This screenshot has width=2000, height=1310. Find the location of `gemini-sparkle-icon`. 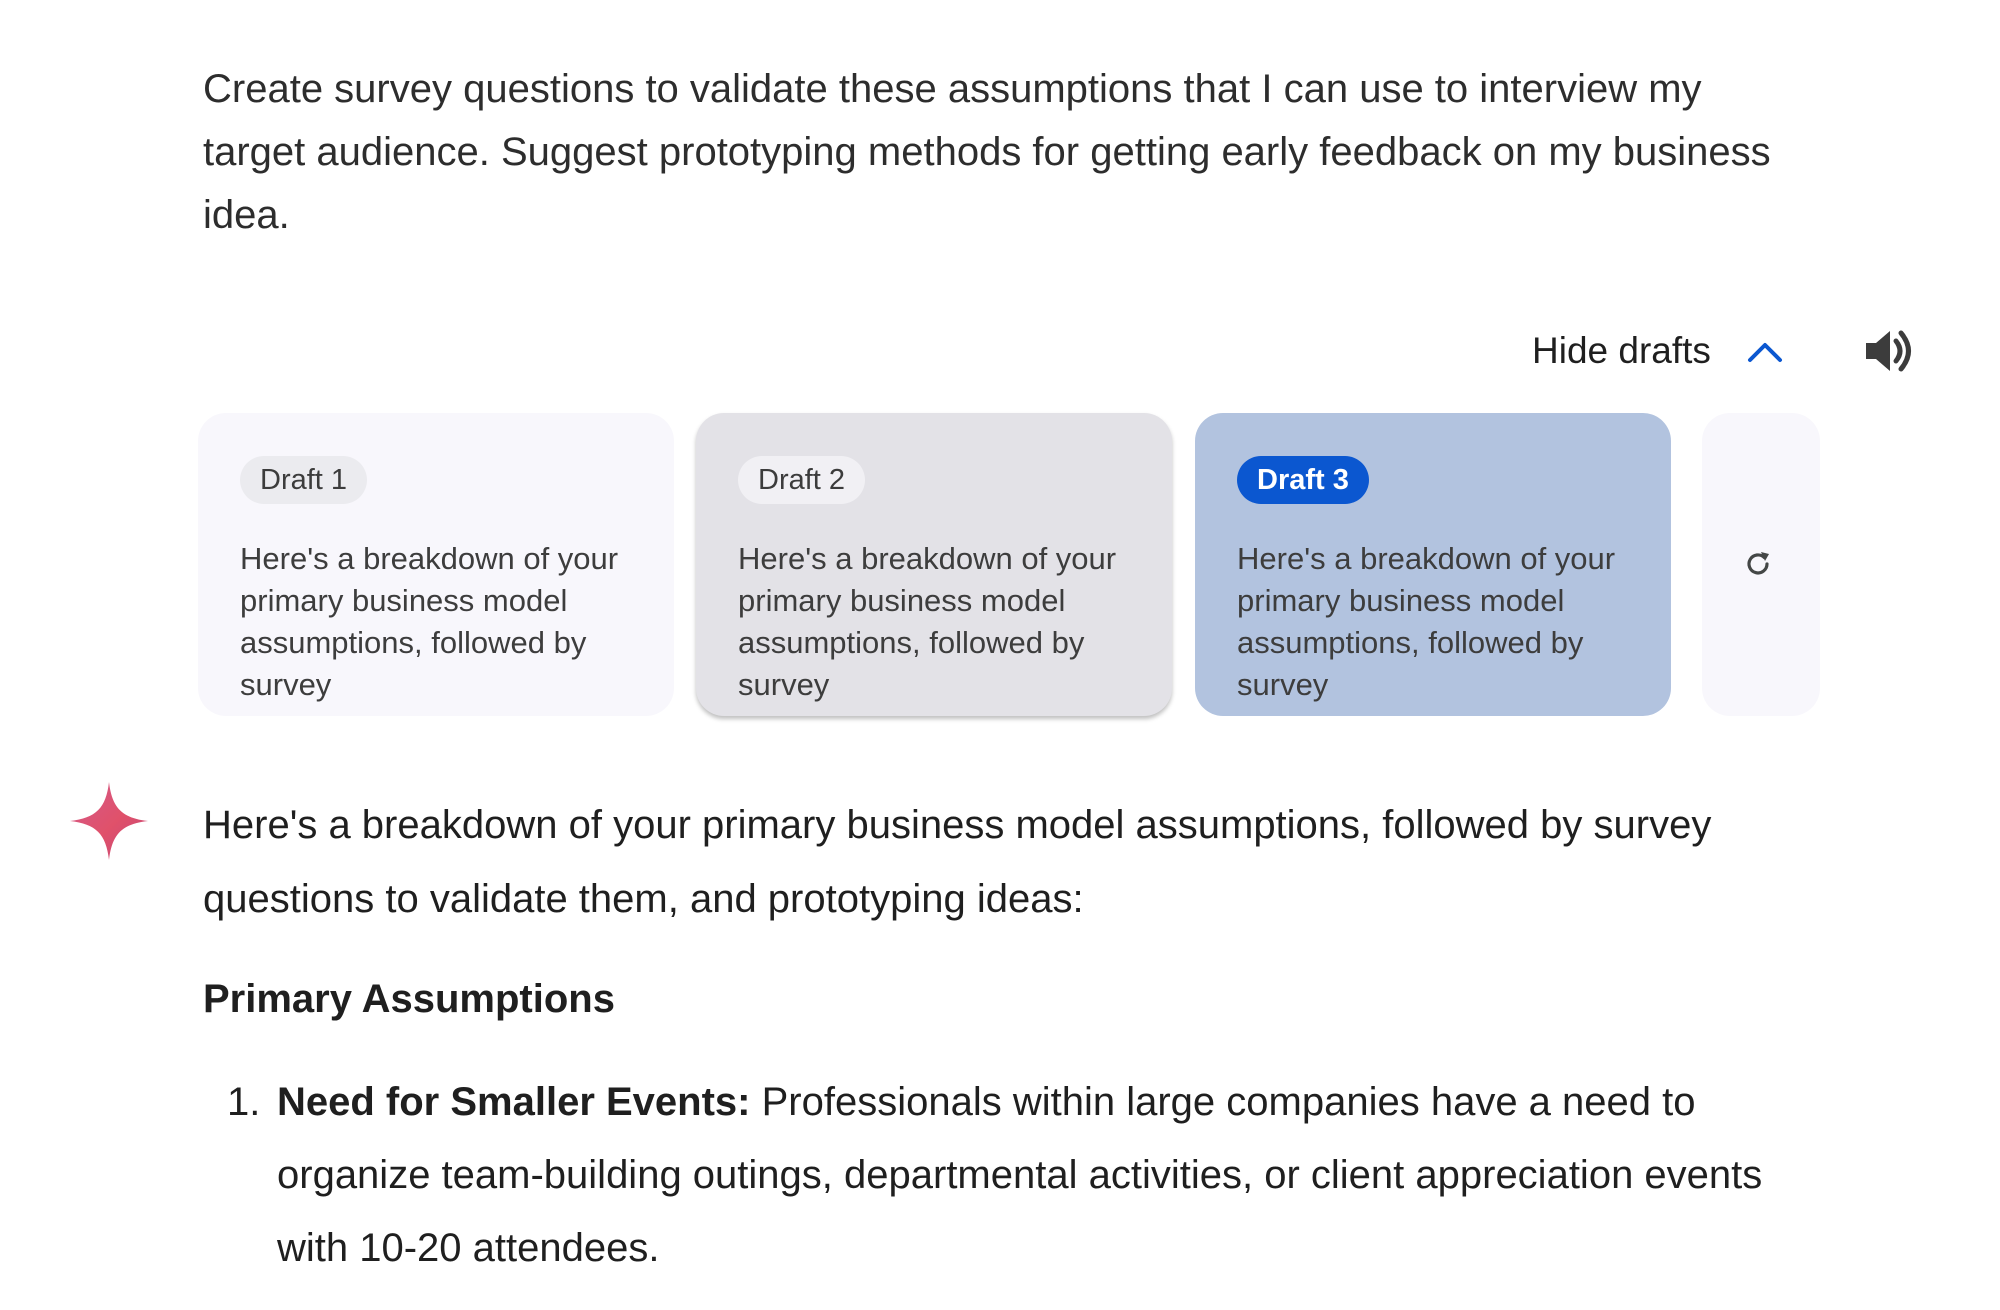

gemini-sparkle-icon is located at coordinates (109, 821).